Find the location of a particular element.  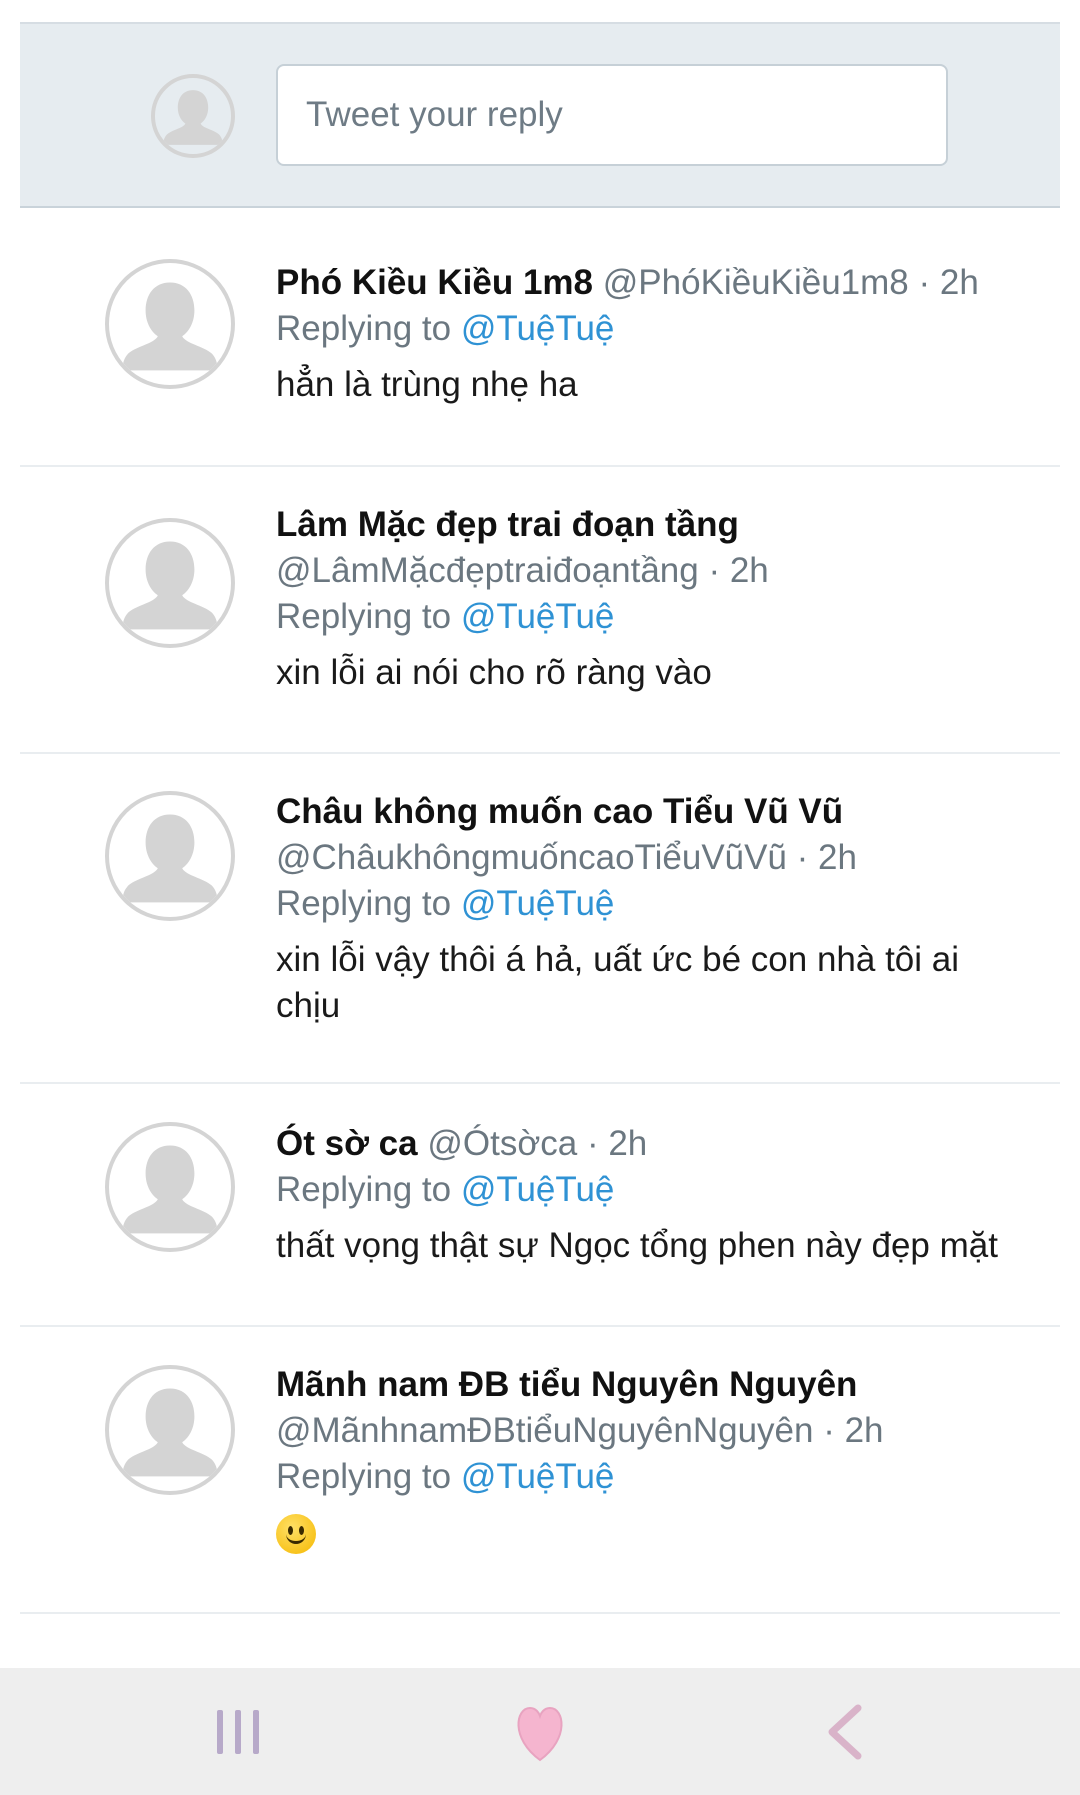

heart-icon is located at coordinates (540, 1734).